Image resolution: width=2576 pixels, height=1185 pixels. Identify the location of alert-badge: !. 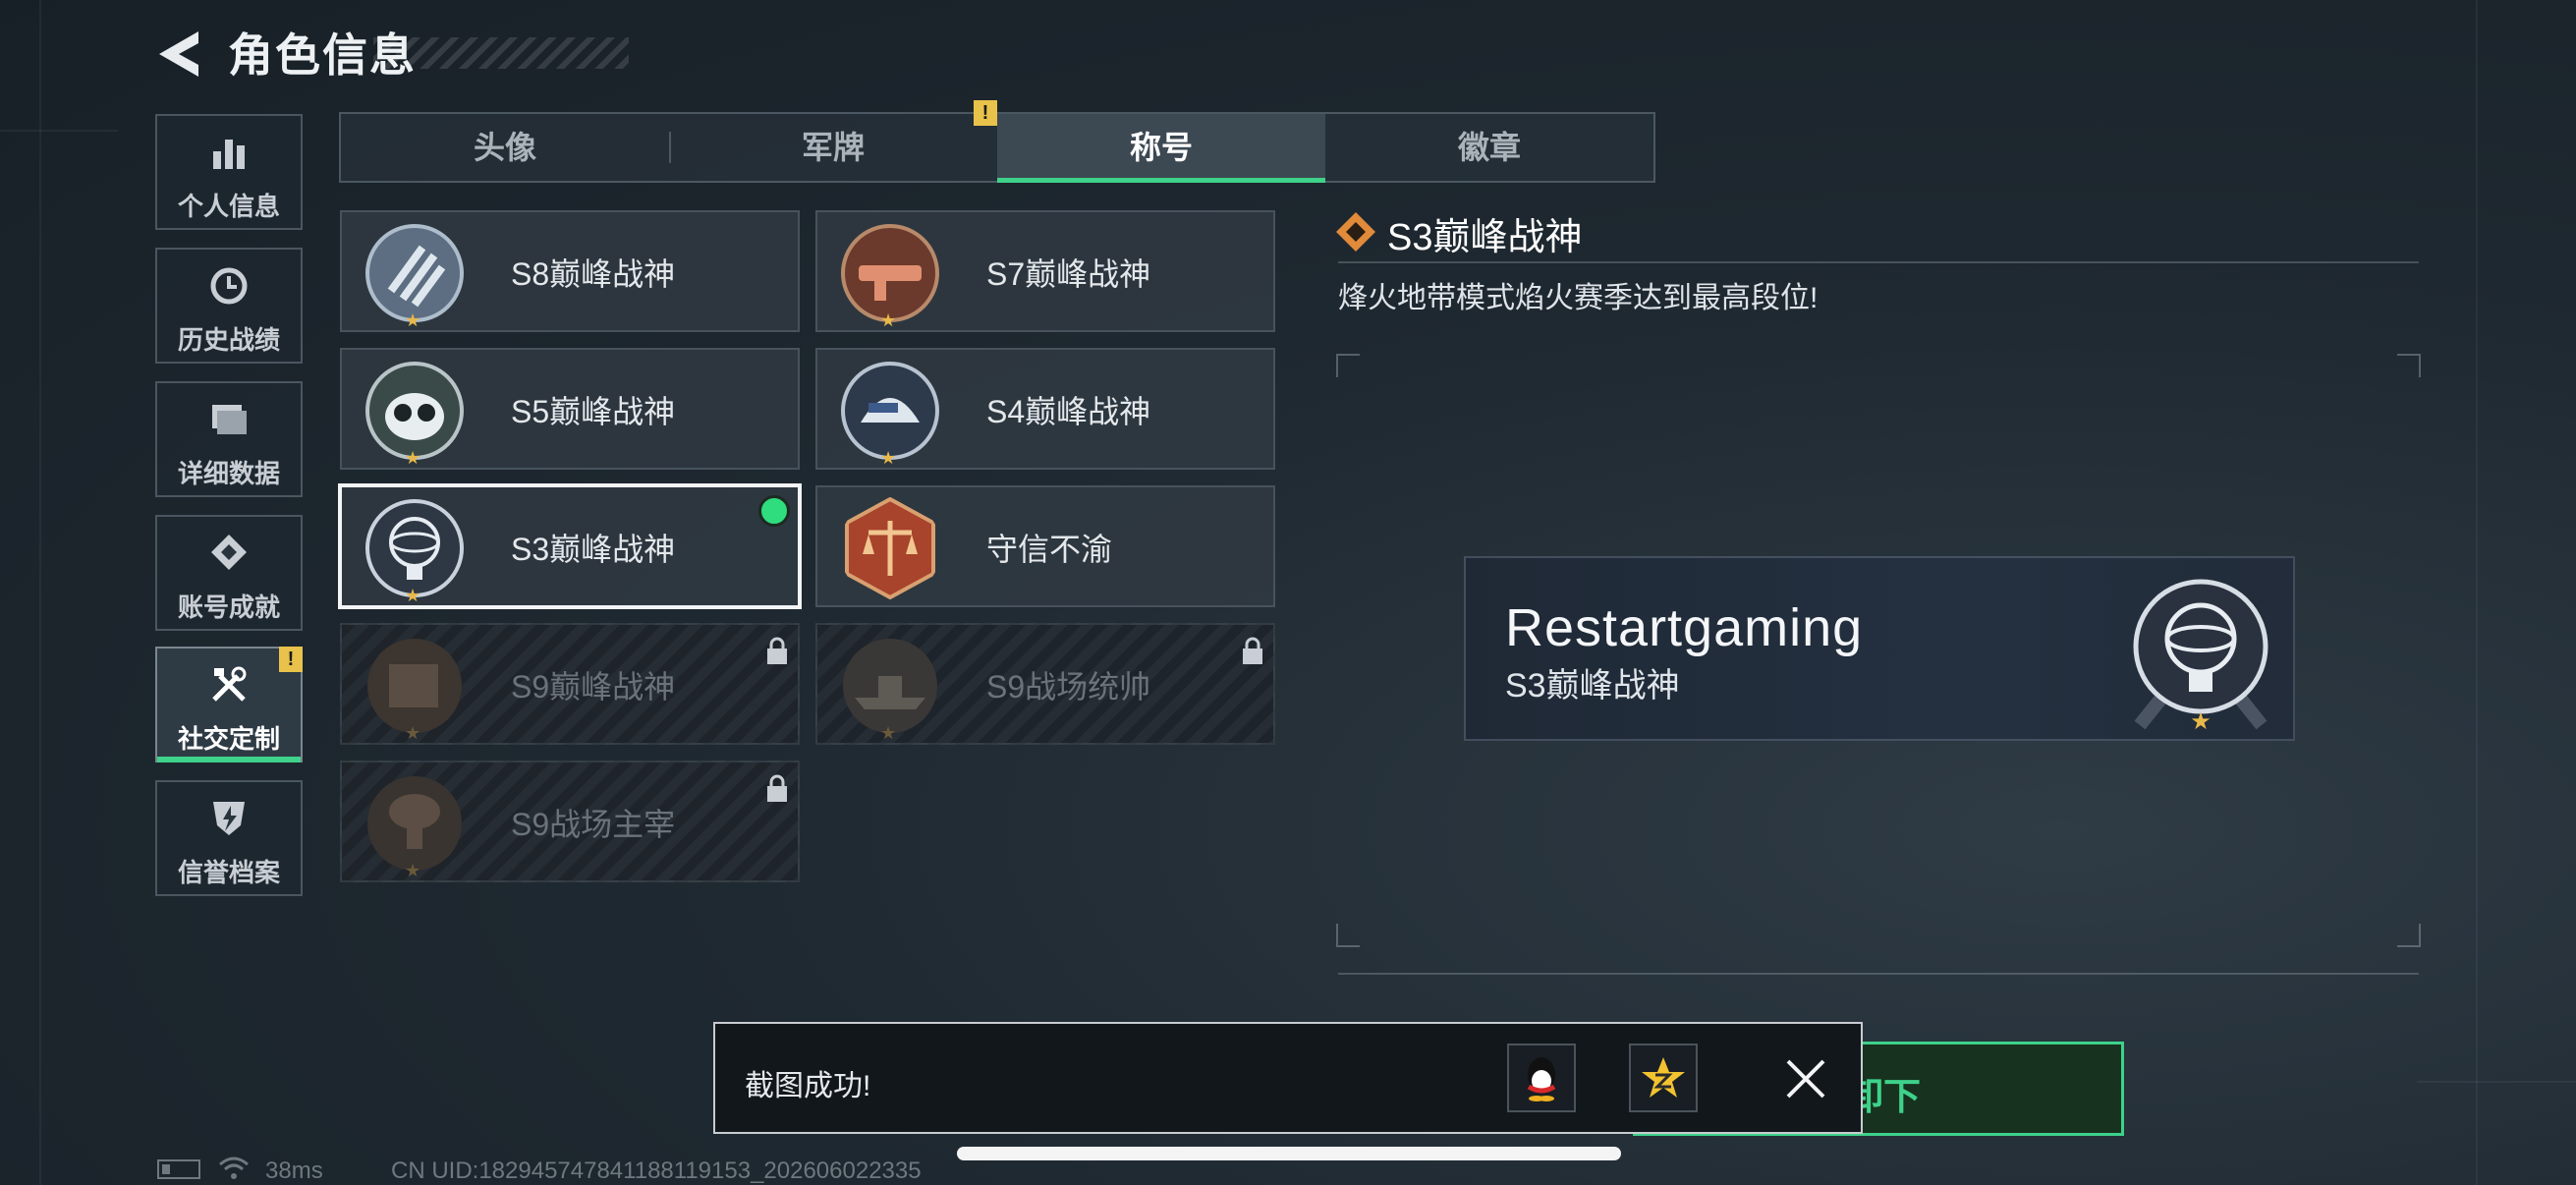
(291, 660).